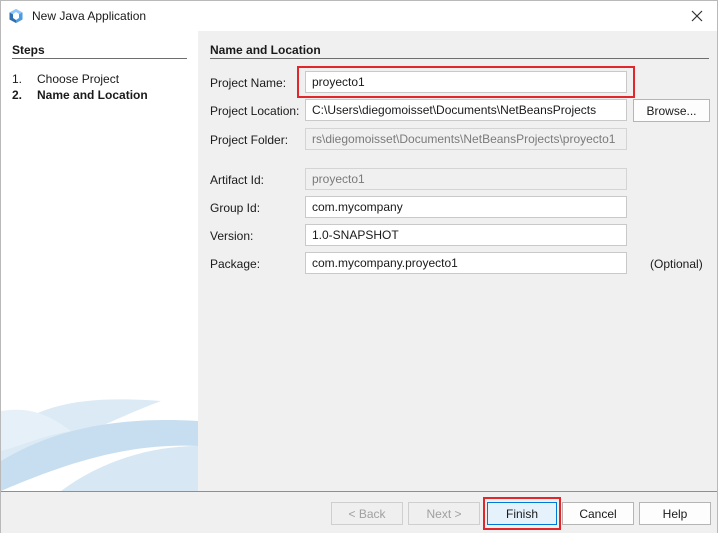  What do you see at coordinates (99, 445) in the screenshot?
I see `decorative-swoosh-graphic` at bounding box center [99, 445].